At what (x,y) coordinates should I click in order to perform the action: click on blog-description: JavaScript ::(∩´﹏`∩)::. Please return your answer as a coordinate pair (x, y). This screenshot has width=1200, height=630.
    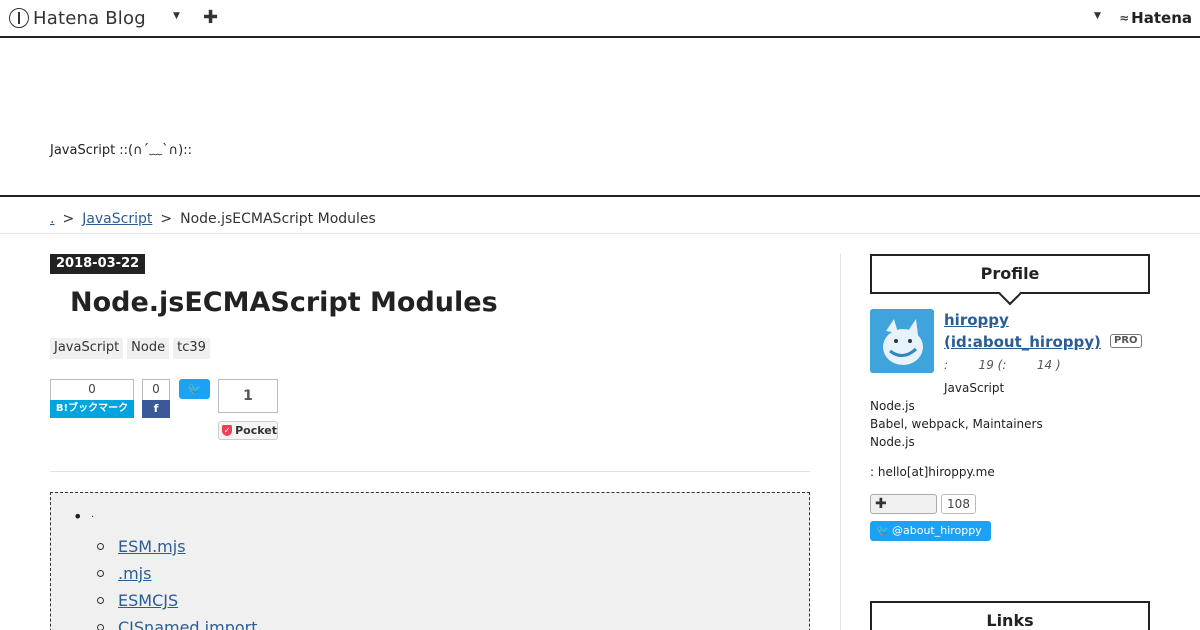
    Looking at the image, I should click on (121, 150).